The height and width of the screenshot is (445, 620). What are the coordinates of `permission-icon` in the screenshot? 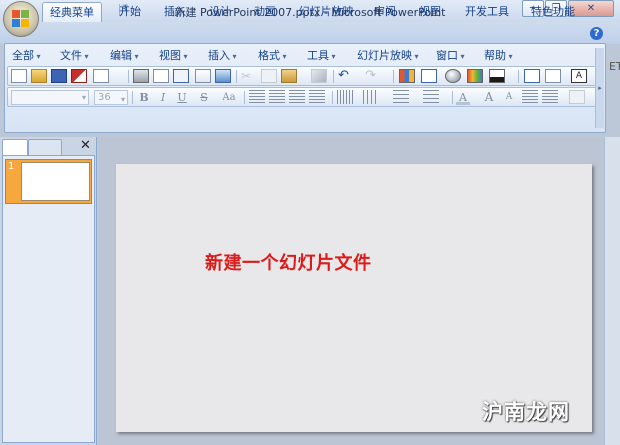 It's located at (79, 76).